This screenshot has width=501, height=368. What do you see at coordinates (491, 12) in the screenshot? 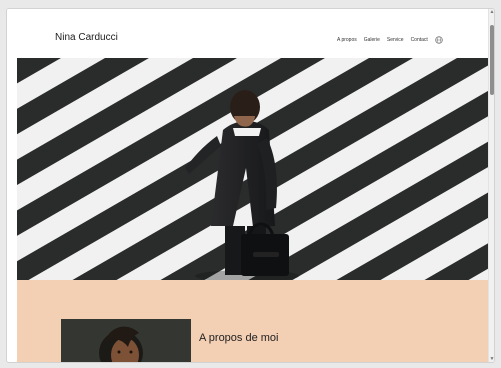
I see `scroll-up-icon: ▲` at bounding box center [491, 12].